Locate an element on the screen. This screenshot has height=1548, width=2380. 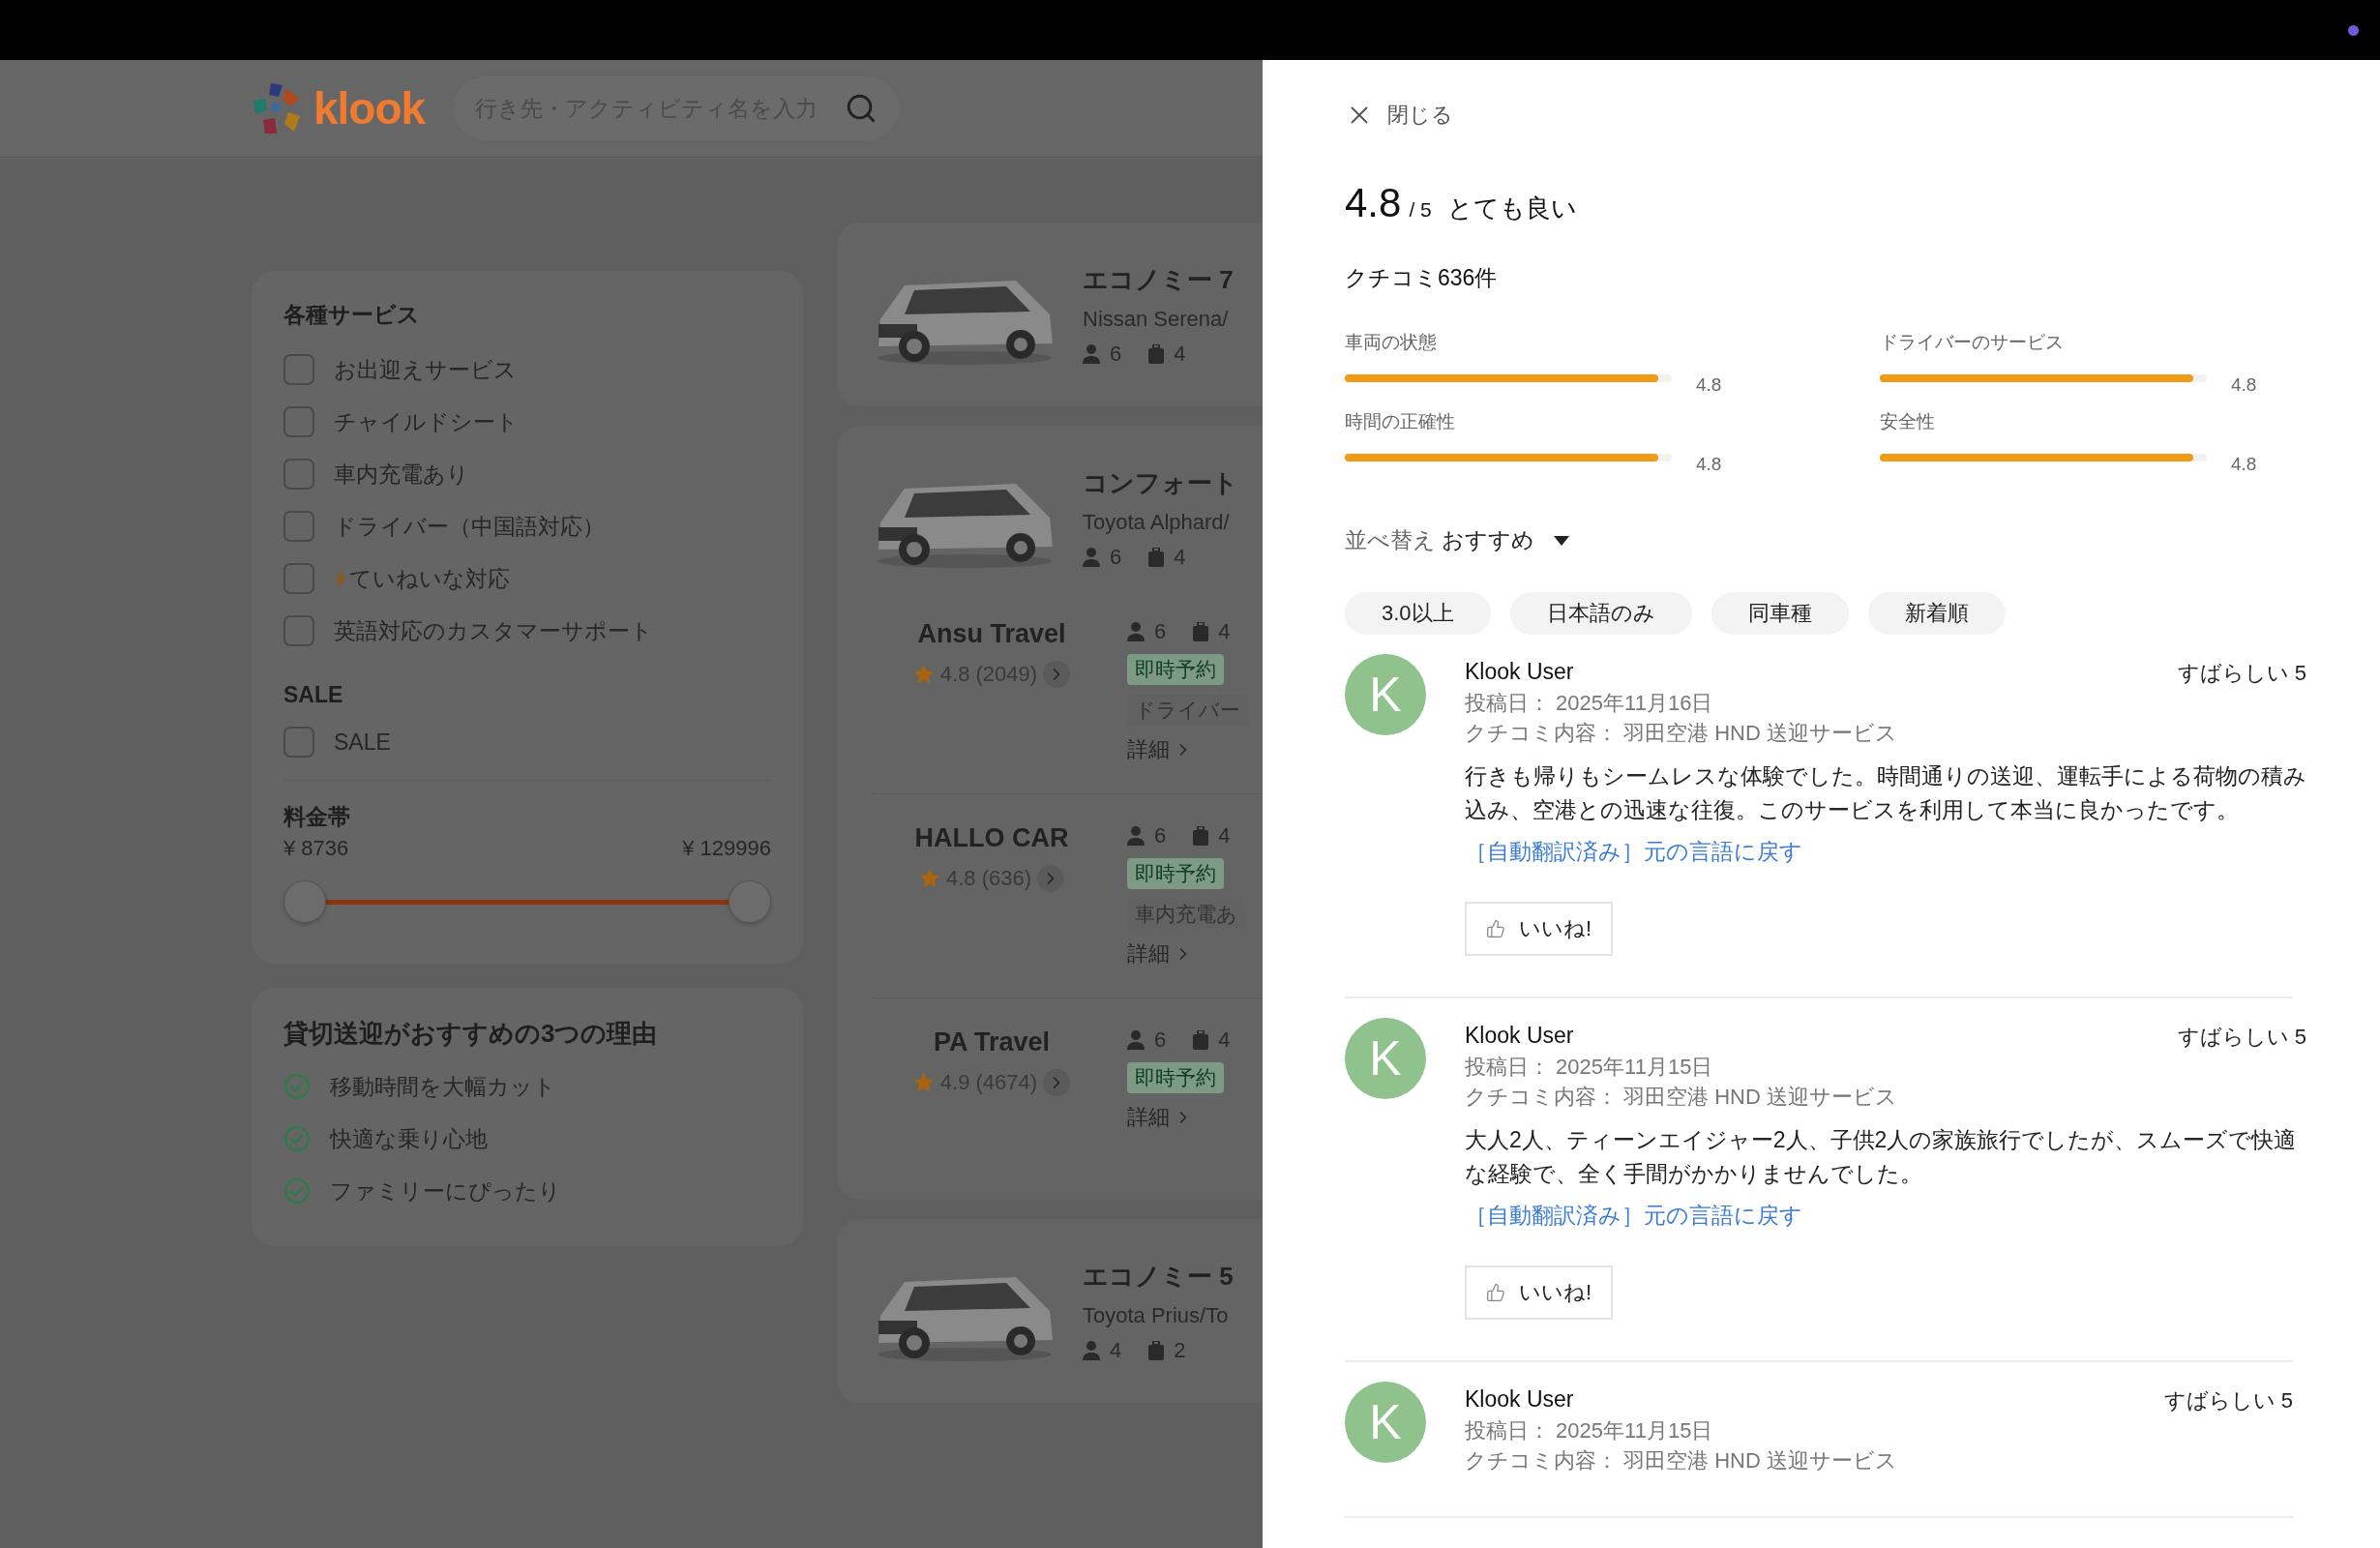
vehicle-model: Toyota Prius/To is located at coordinates (1157, 1315).